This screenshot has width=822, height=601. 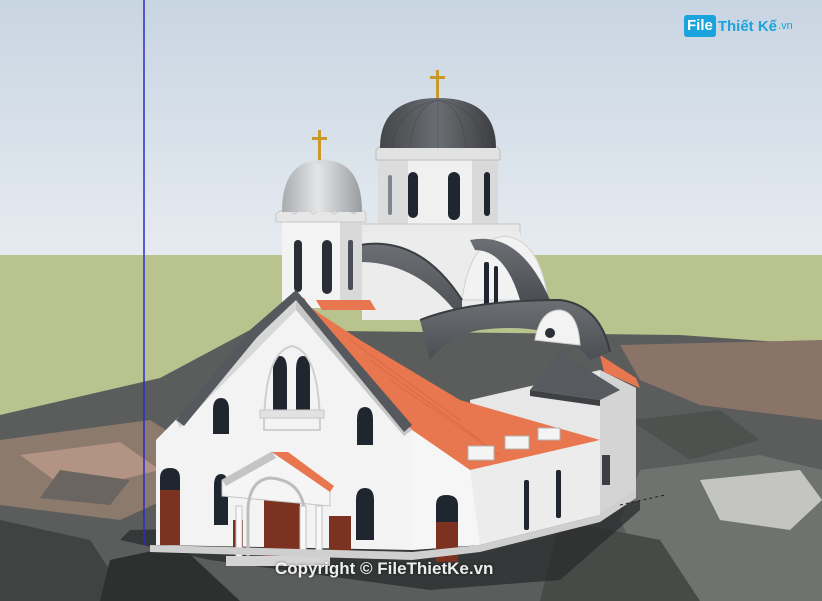 I want to click on watermark-logo: File Thiết Kế .vn, so click(x=738, y=26).